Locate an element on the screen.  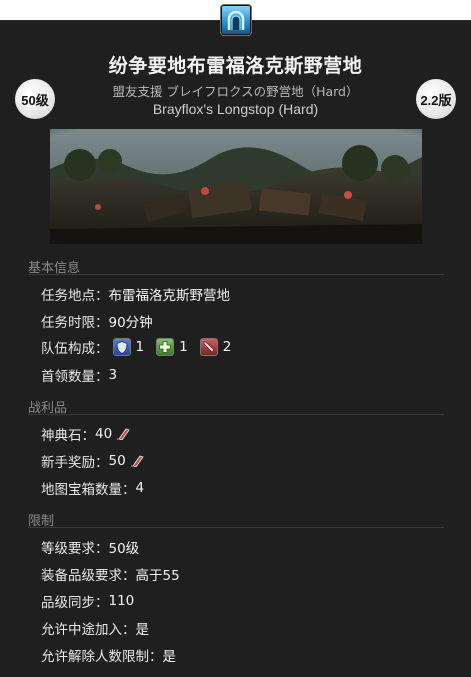
level-requirement-label: 等级要求： is located at coordinates (75, 549).